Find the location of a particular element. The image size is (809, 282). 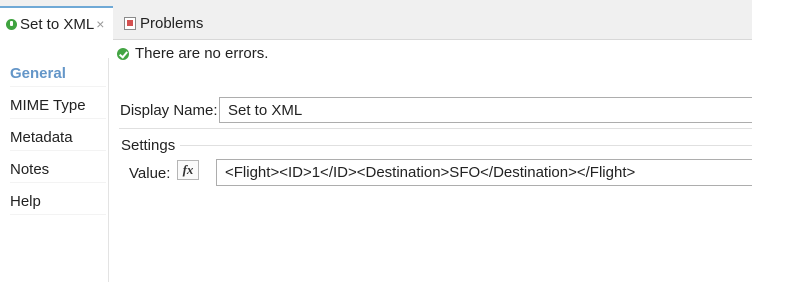

tab-label: Set to XML is located at coordinates (57, 24).